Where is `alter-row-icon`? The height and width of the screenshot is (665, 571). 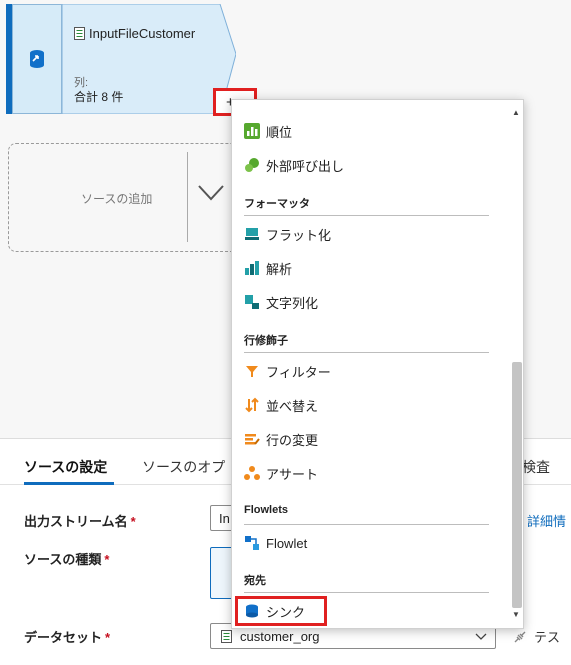 alter-row-icon is located at coordinates (252, 439).